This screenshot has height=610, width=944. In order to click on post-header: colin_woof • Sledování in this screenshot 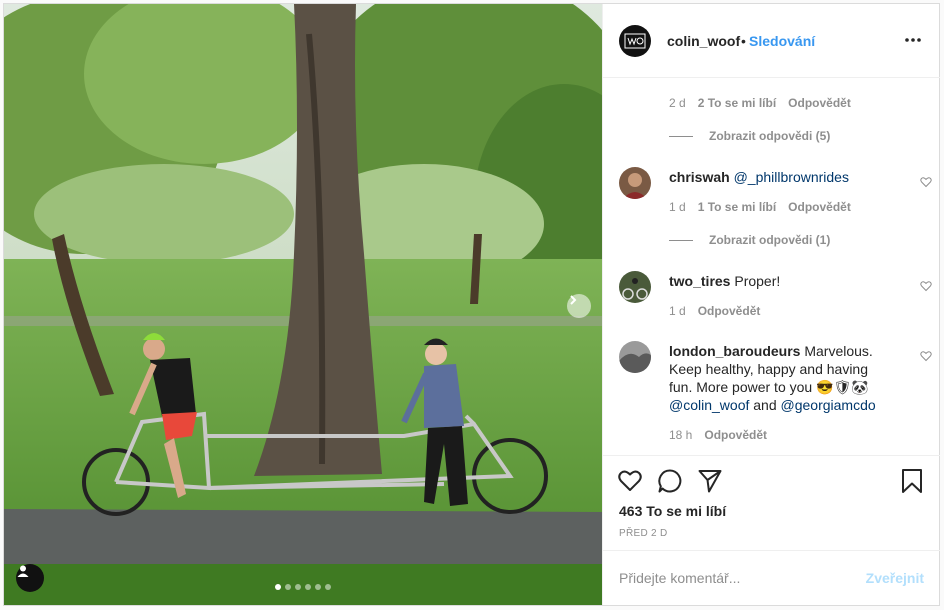, I will do `click(771, 41)`.